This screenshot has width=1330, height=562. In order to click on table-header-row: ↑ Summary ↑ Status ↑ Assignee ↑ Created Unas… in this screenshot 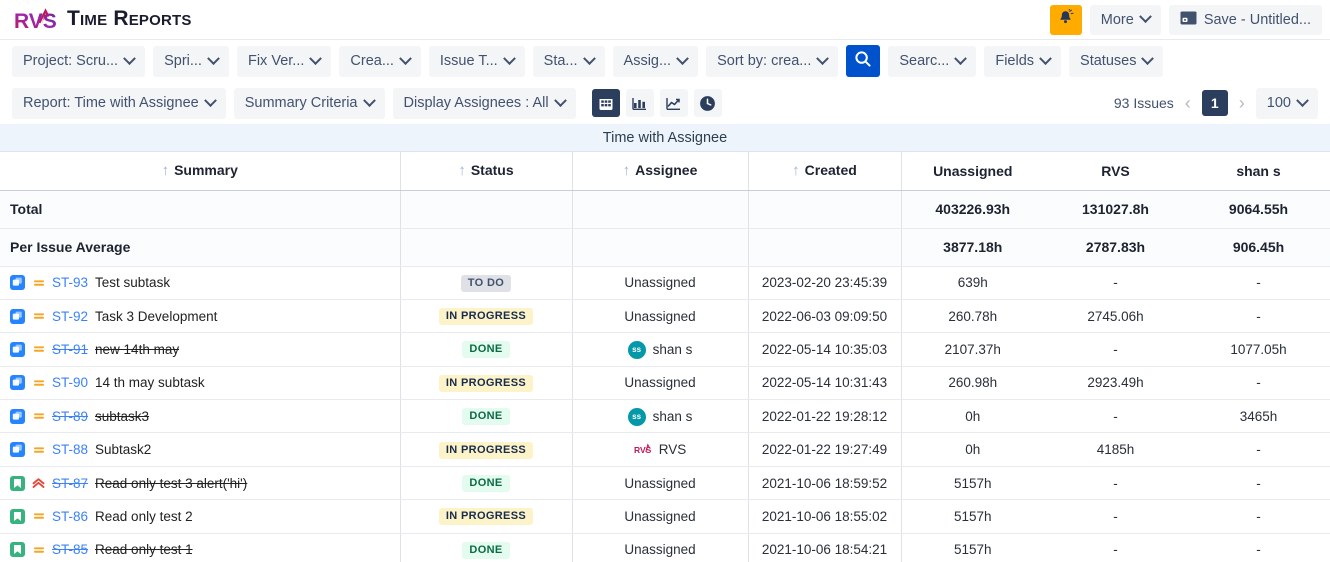, I will do `click(665, 171)`.